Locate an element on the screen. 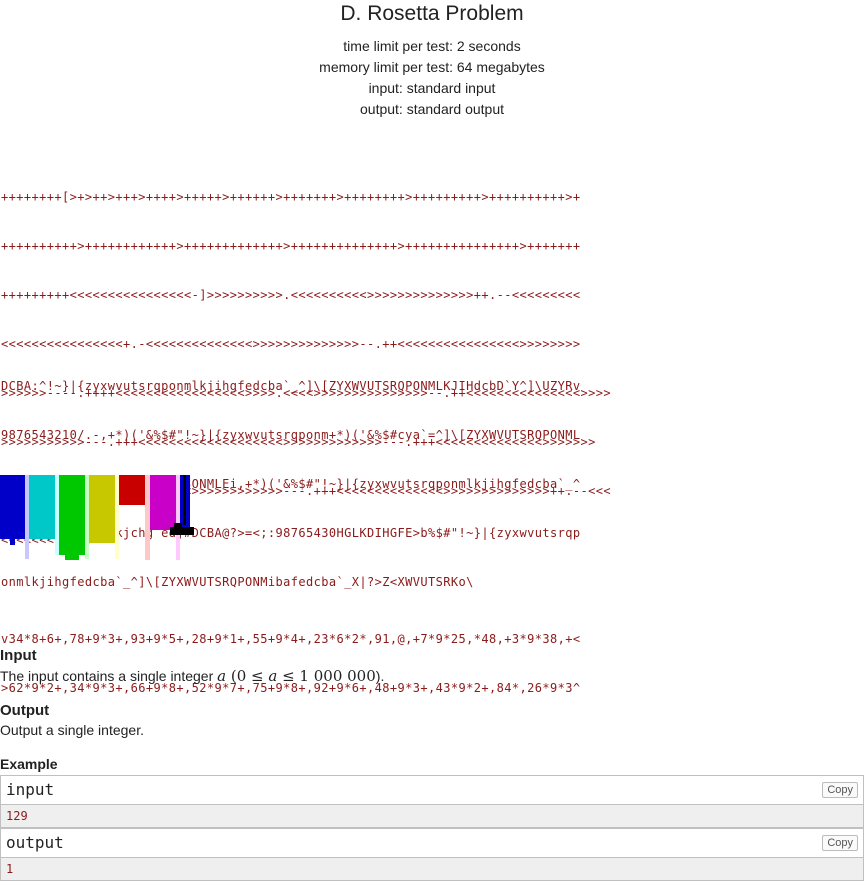 Image resolution: width=864 pixels, height=882 pixels. sample-output-box: output Copy 1 is located at coordinates (432, 854).